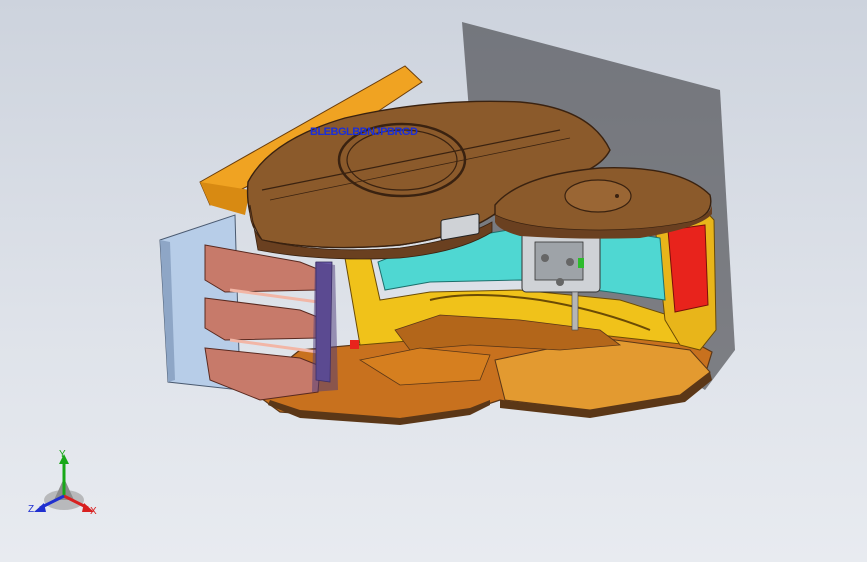 The image size is (867, 562). I want to click on coordinate-triad: Y X Z, so click(64, 486).